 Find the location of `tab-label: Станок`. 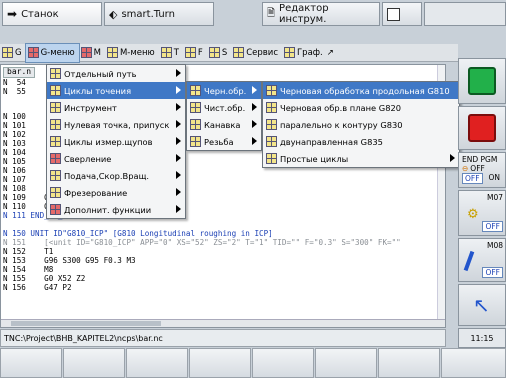

tab-label: Станок is located at coordinates (40, 14).